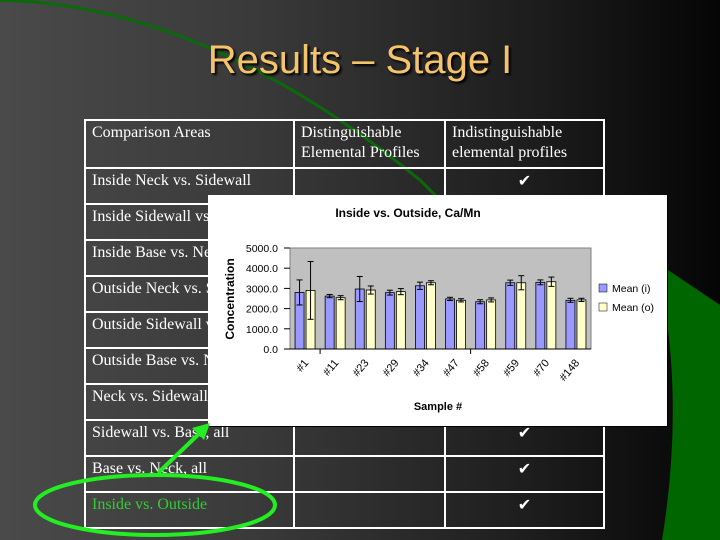 Image resolution: width=720 pixels, height=540 pixels. Describe the element at coordinates (262, 249) in the screenshot. I see `y-tick-label: 5000.0` at that location.